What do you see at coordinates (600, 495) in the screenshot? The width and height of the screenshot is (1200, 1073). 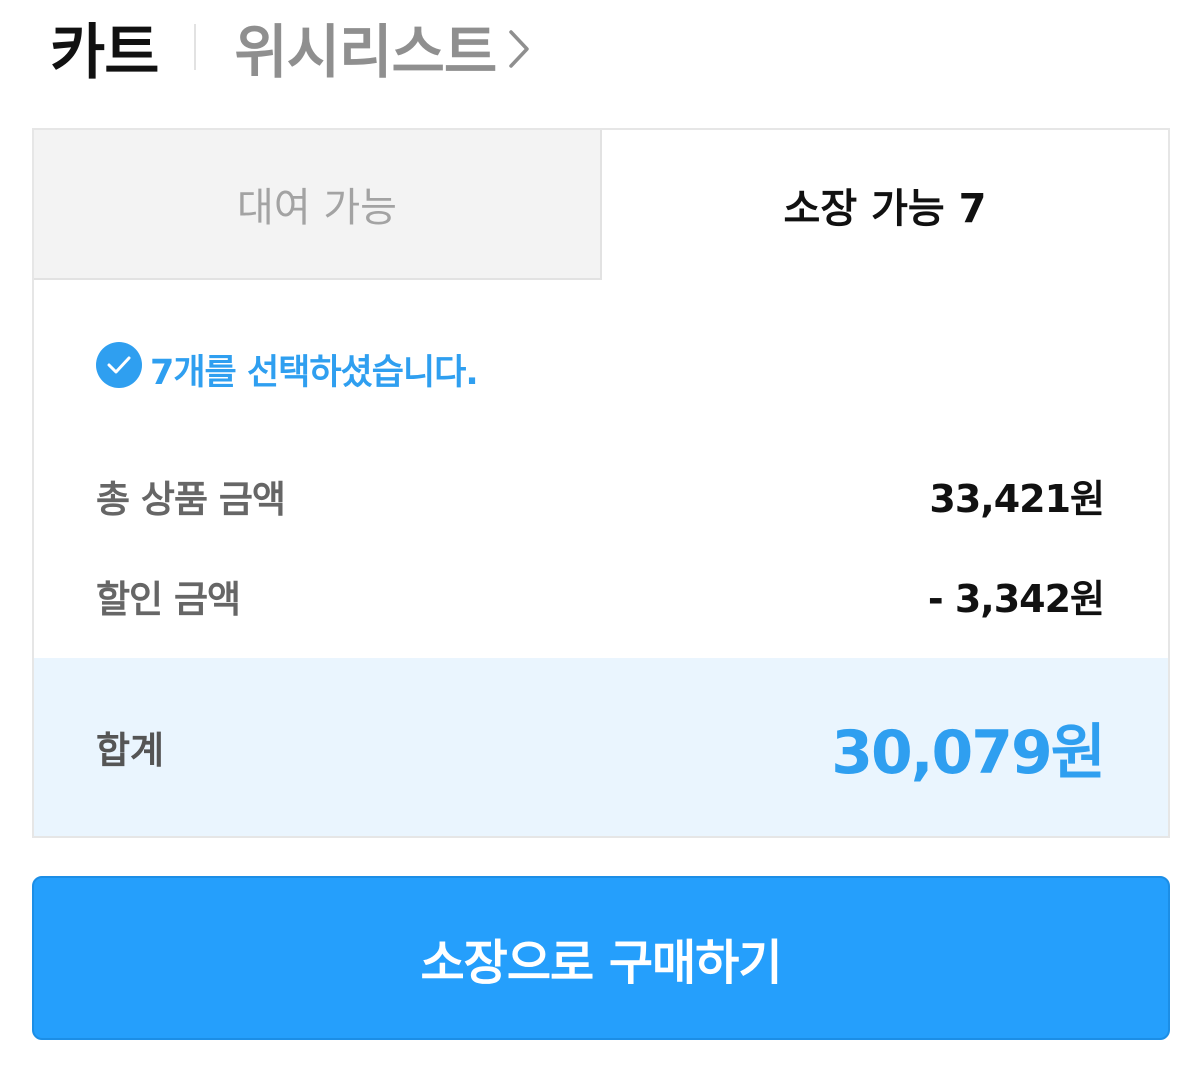 I see `total-products-row: 총 상품 금액 33,421원` at bounding box center [600, 495].